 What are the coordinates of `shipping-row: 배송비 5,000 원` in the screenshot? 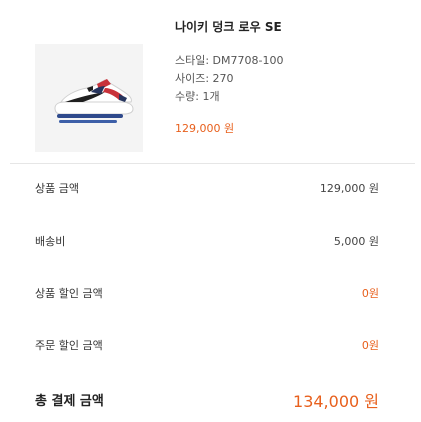 It's located at (207, 243).